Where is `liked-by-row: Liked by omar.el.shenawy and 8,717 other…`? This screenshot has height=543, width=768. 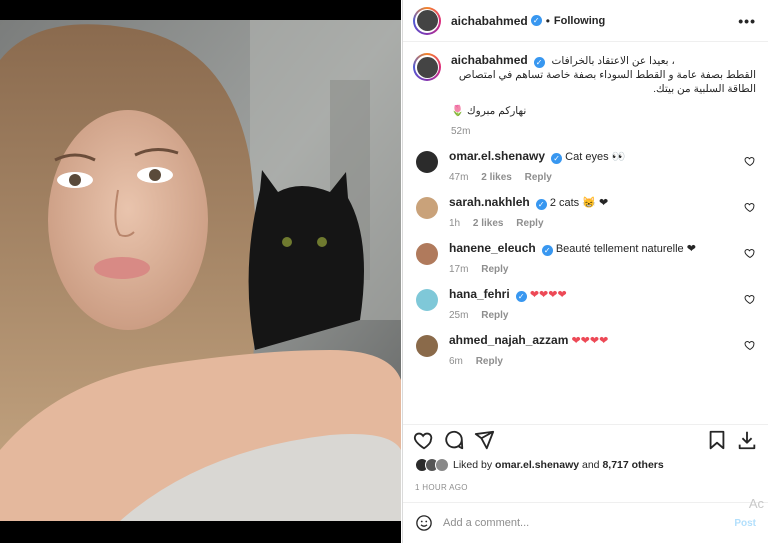
liked-by-row: Liked by omar.el.shenawy and 8,717 other… is located at coordinates (586, 465).